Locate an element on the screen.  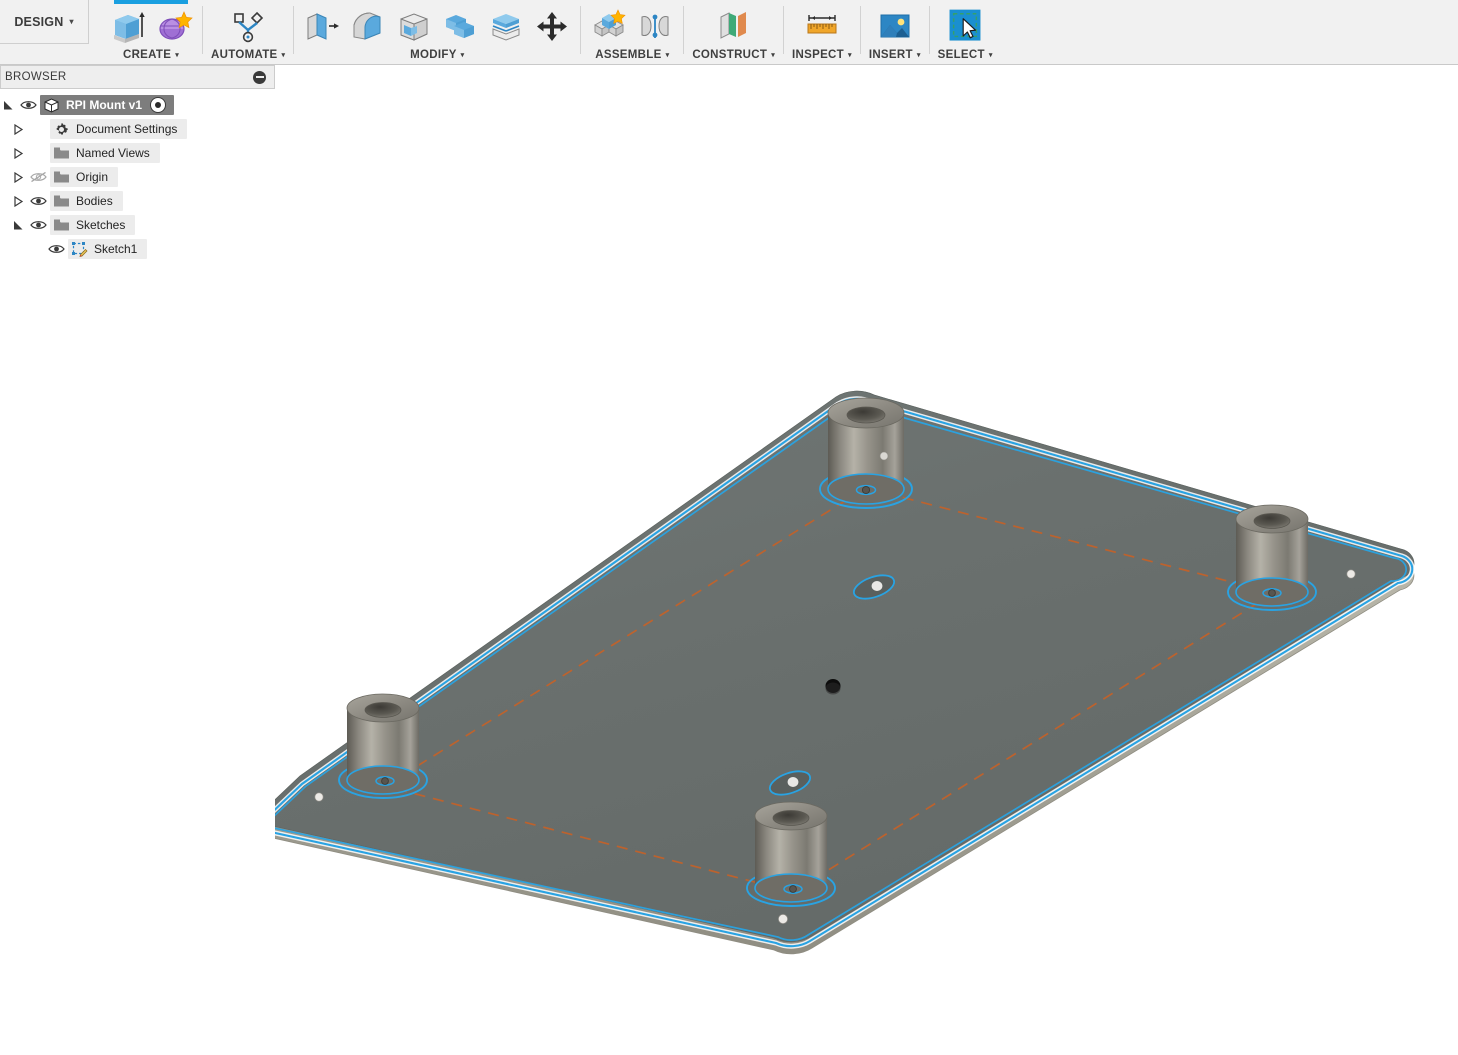
ribbon-group-select: SELECT ▾ is located at coordinates (965, 32).